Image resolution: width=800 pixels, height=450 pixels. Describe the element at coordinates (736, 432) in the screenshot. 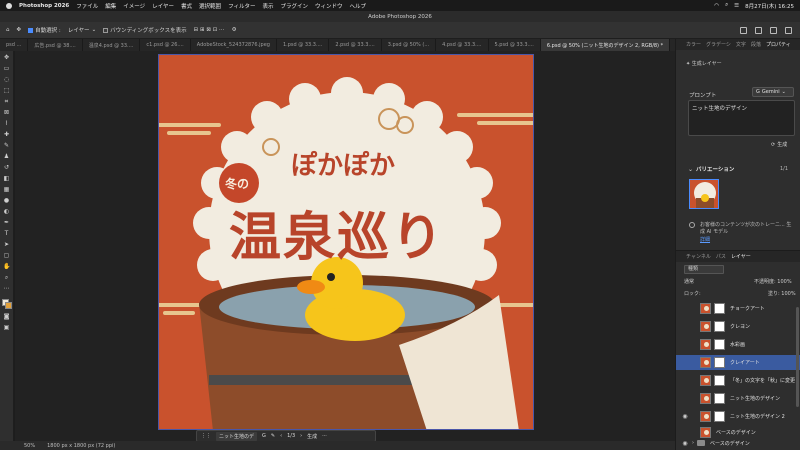

I see `layer-name: ベースのデザイン` at that location.